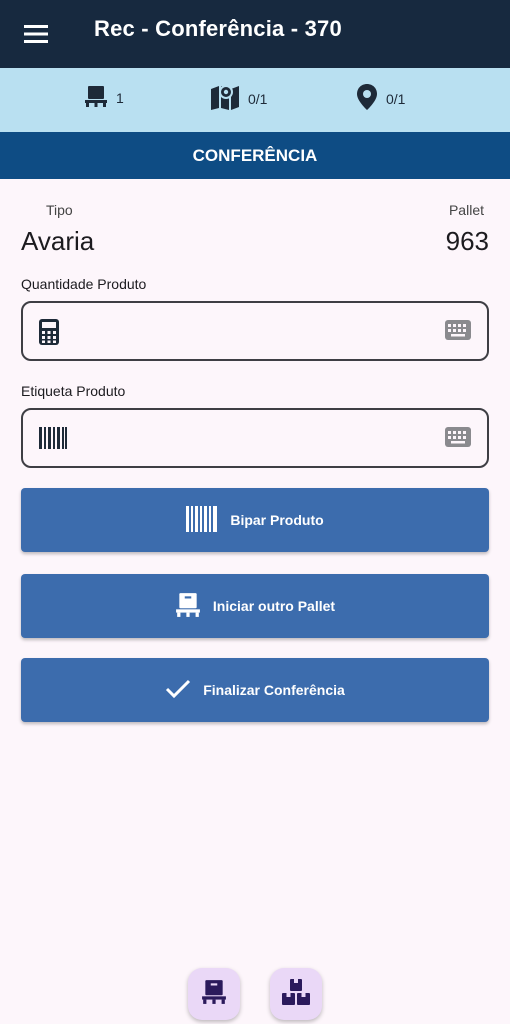 This screenshot has height=1024, width=510. I want to click on app-bar: Rec - Conferência - 370, so click(255, 34).